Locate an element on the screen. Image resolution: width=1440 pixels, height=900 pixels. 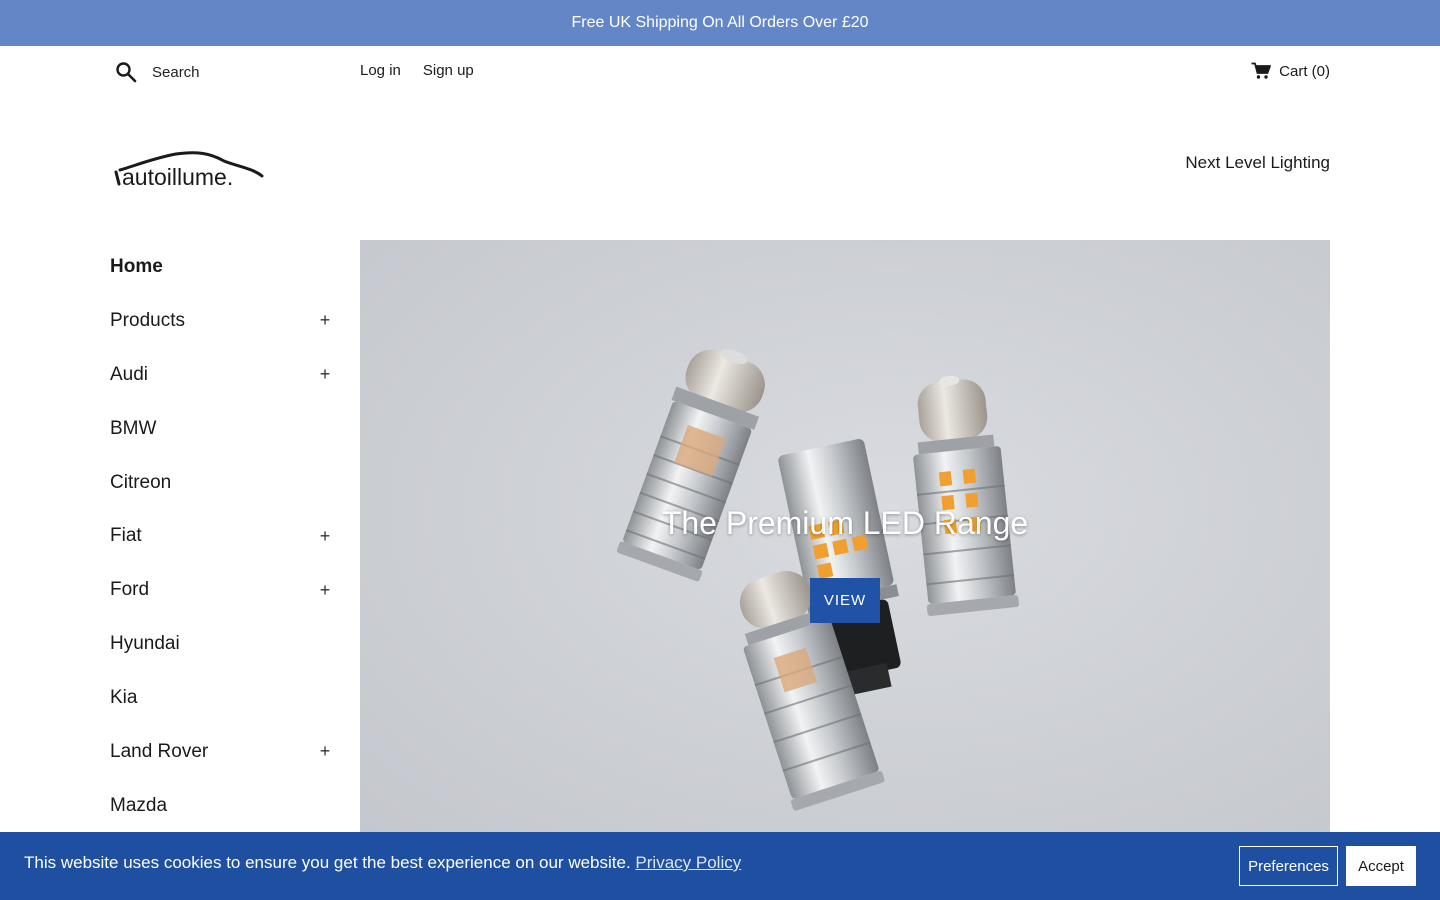
sidebar-item-citreon: Citreon is located at coordinates (221, 483).